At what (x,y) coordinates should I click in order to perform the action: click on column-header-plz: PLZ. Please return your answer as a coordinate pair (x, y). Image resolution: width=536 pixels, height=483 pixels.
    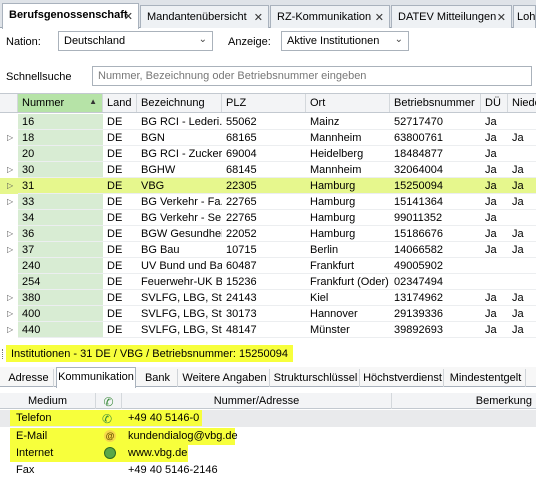
    Looking at the image, I should click on (264, 103).